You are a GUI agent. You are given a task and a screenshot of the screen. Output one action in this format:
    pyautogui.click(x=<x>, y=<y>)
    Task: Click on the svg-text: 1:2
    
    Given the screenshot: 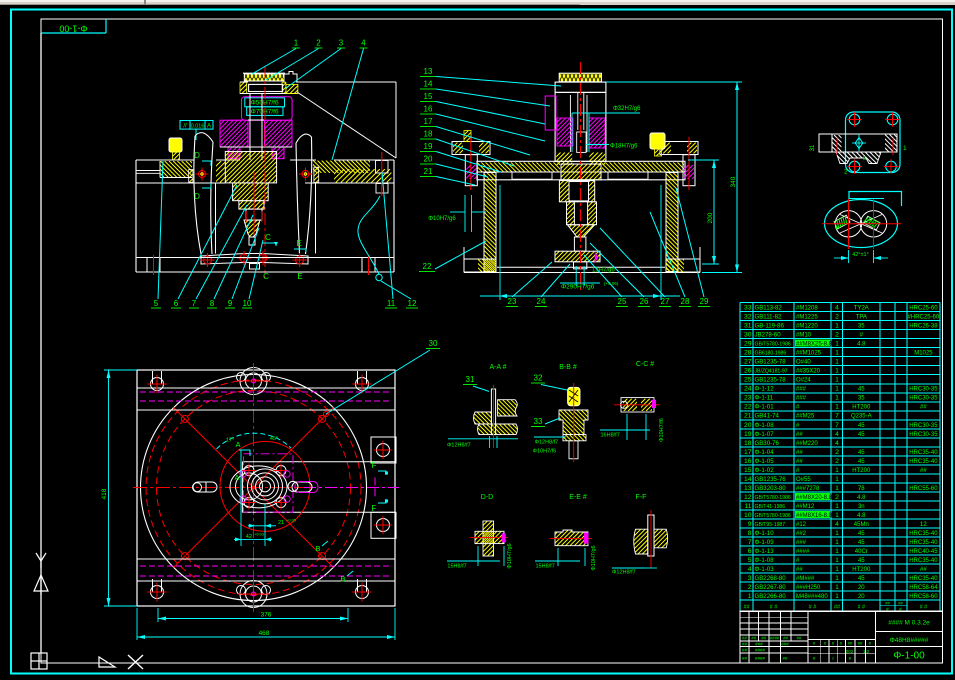 What is the action you would take?
    pyautogui.click(x=866, y=651)
    